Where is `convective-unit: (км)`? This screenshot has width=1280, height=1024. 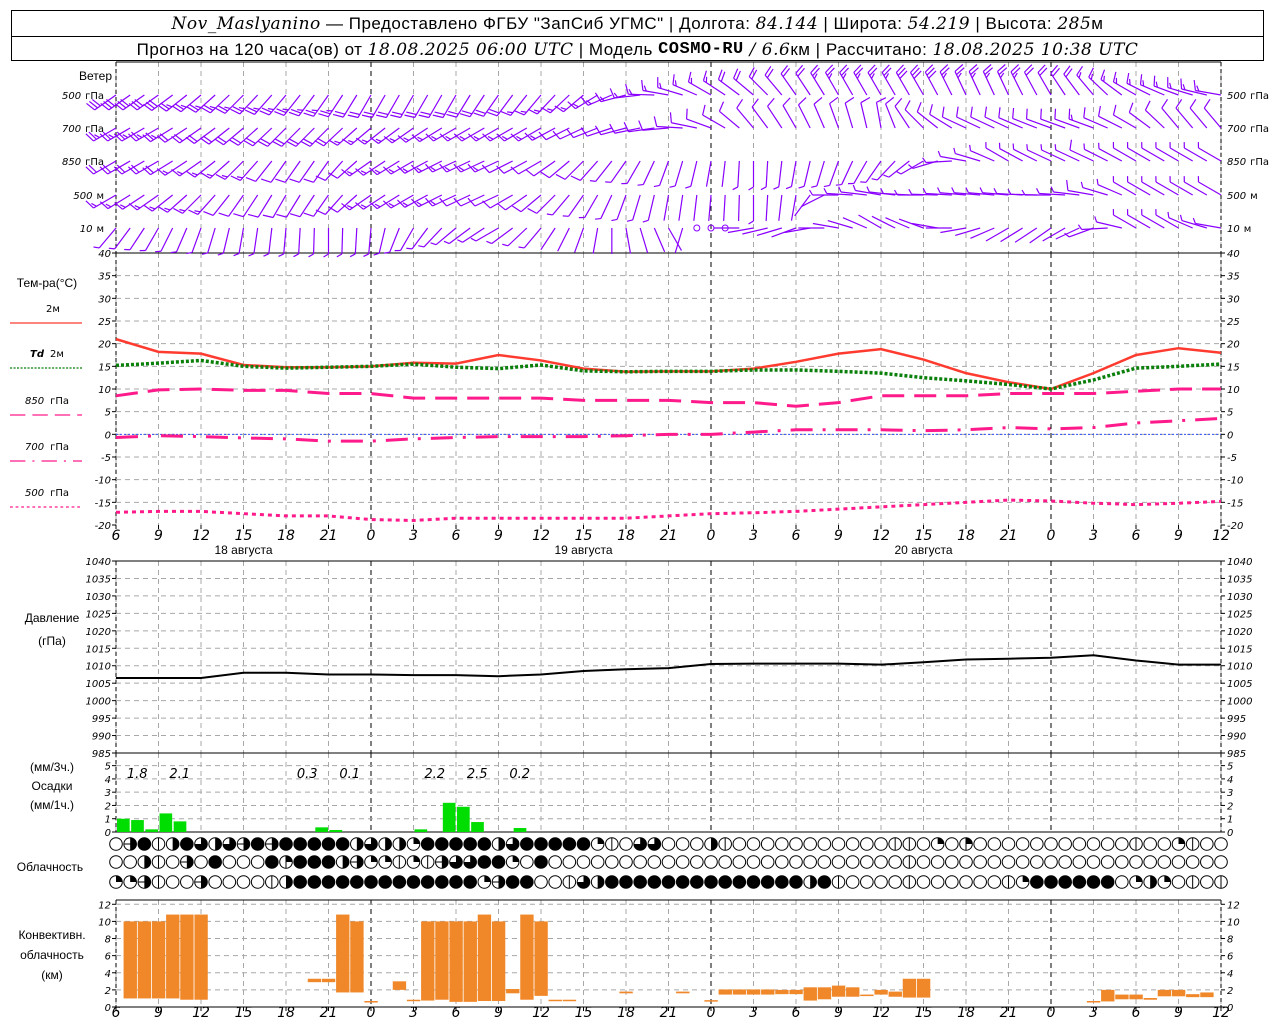 convective-unit: (км) is located at coordinates (52, 975).